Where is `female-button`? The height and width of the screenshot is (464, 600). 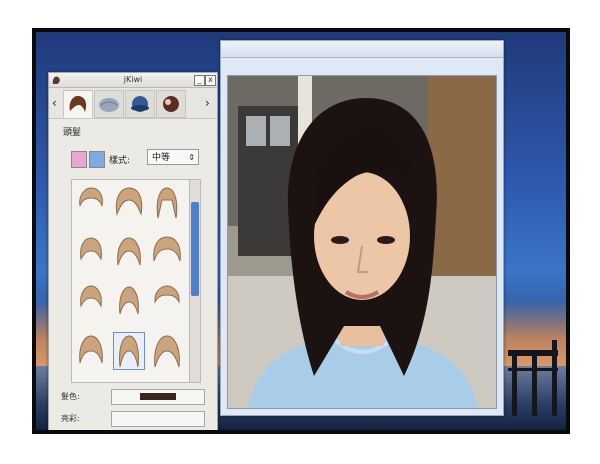 female-button is located at coordinates (79, 159).